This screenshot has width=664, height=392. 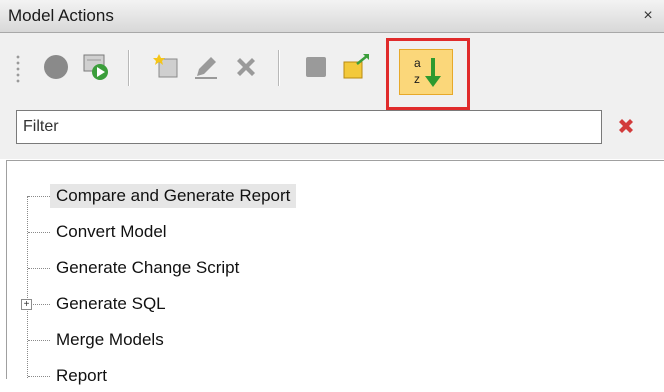 I want to click on window-title: Model Actions, so click(x=61, y=15).